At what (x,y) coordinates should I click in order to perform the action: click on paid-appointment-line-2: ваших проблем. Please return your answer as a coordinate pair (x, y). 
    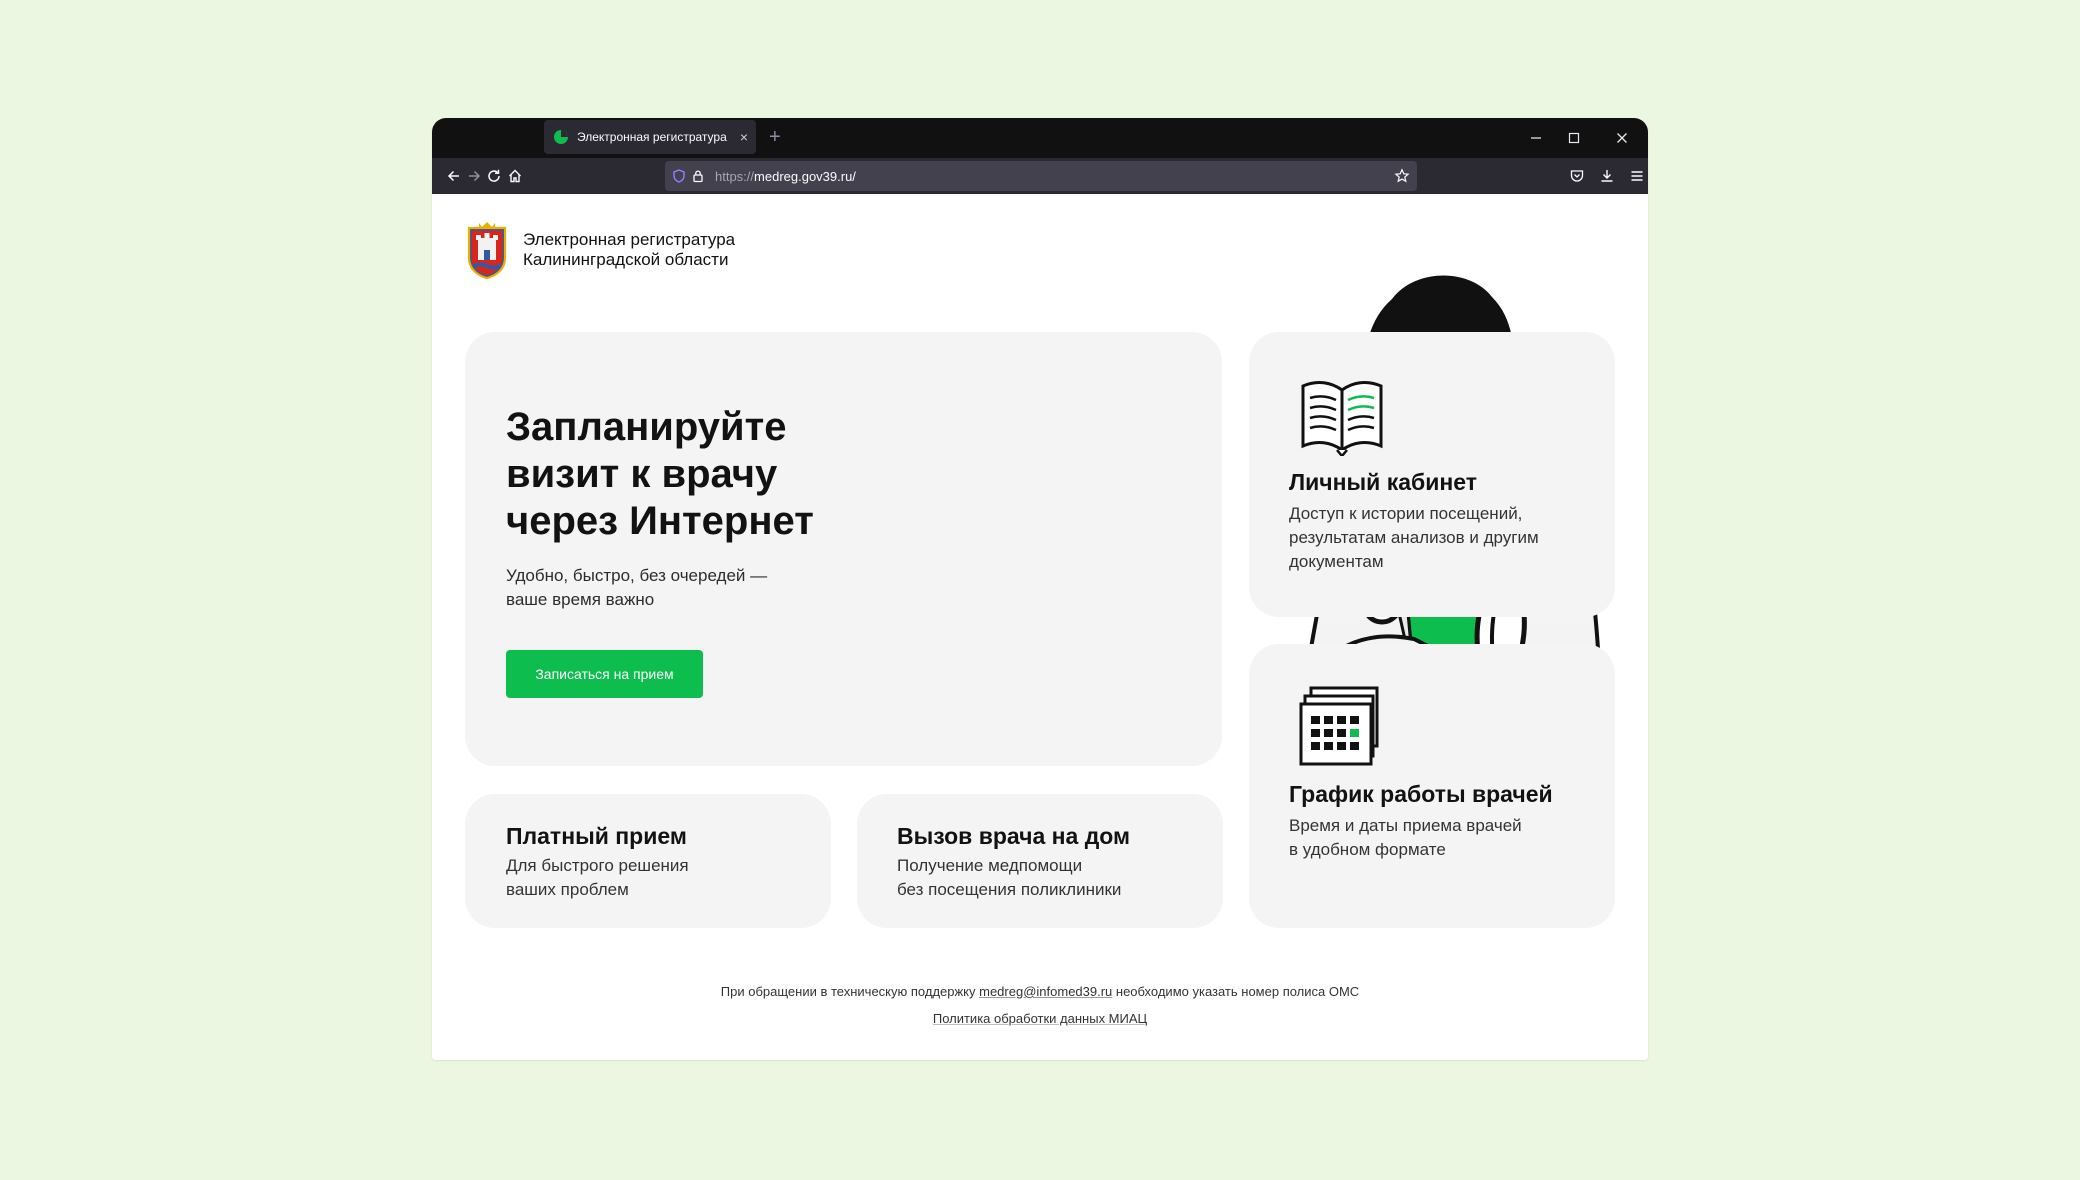
    Looking at the image, I should click on (567, 889).